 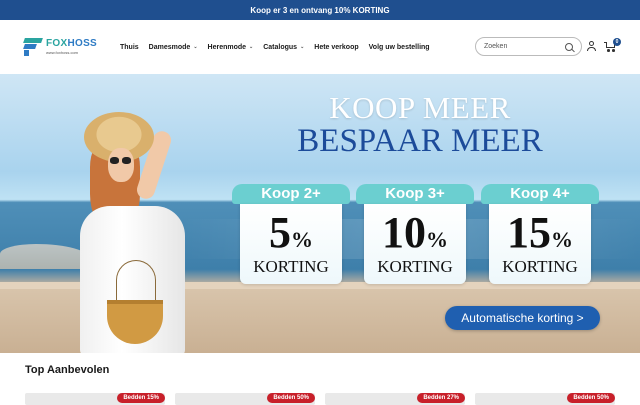 I want to click on offer-card-2: Koop 3+ 10% KORTING, so click(x=415, y=234).